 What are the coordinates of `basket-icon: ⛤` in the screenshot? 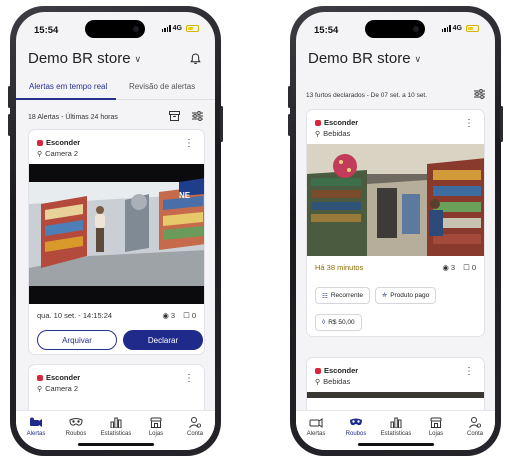 It's located at (384, 295).